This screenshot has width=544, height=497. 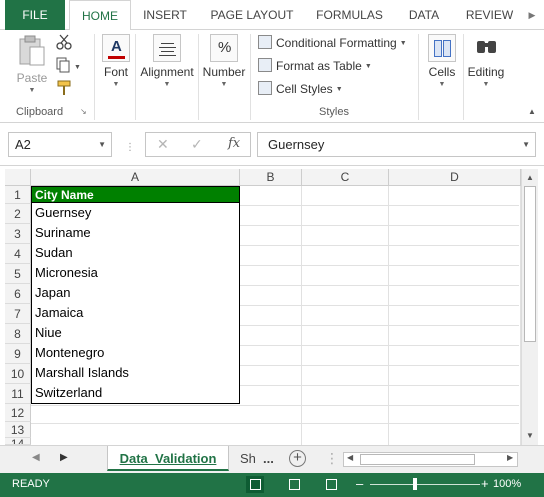 What do you see at coordinates (135, 313) in the screenshot?
I see `cell-a7: Jamaica` at bounding box center [135, 313].